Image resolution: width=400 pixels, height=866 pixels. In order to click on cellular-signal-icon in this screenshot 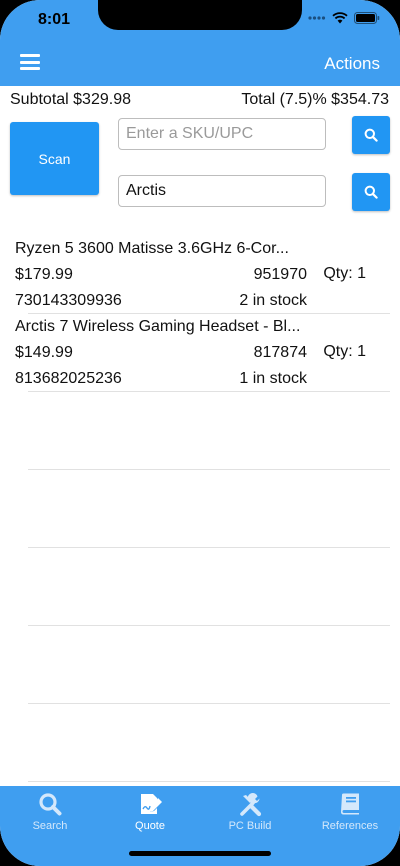, I will do `click(317, 18)`.